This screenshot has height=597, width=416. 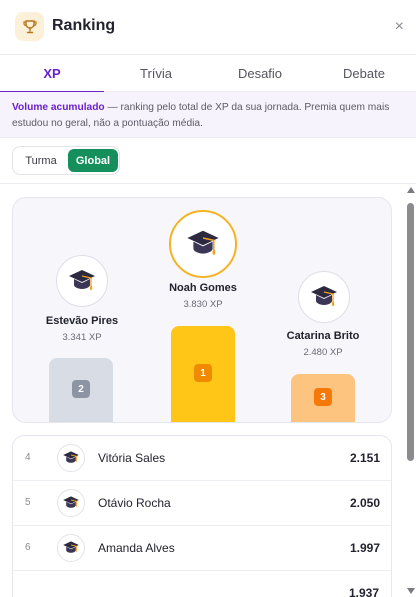 What do you see at coordinates (364, 458) in the screenshot?
I see `list-score: 2.151` at bounding box center [364, 458].